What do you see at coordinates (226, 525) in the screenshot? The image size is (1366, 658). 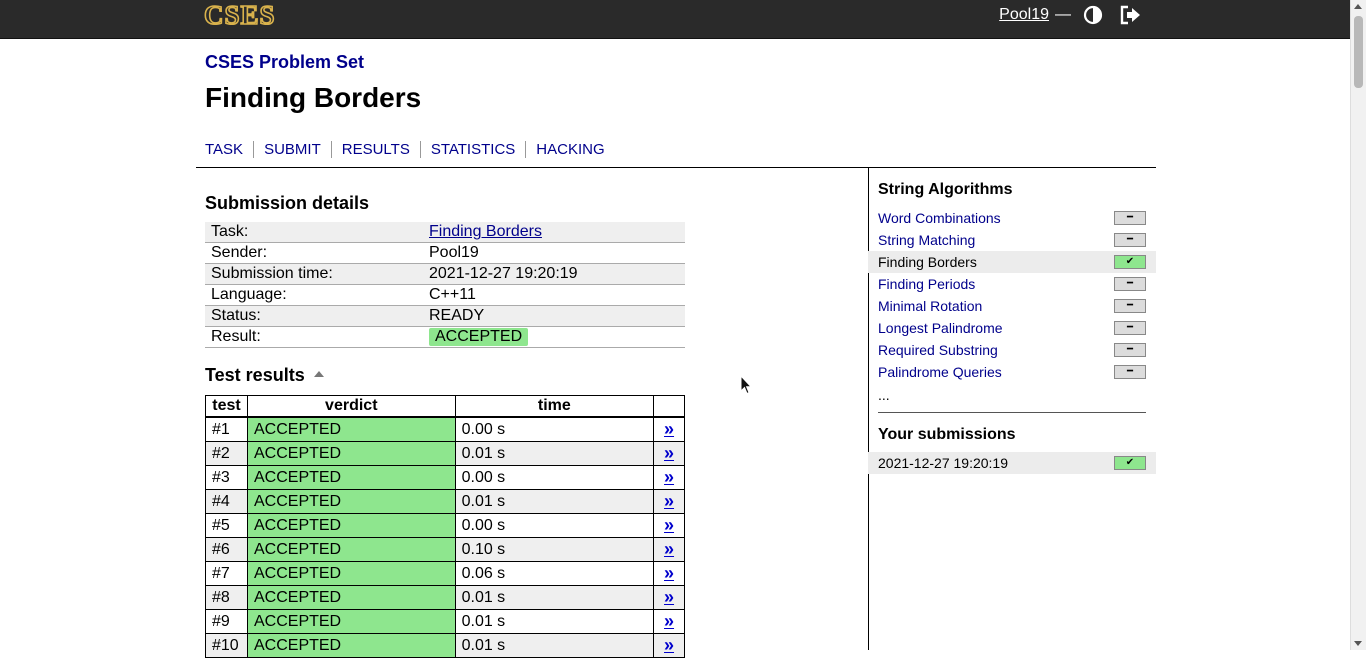 I see `test-number: #5` at bounding box center [226, 525].